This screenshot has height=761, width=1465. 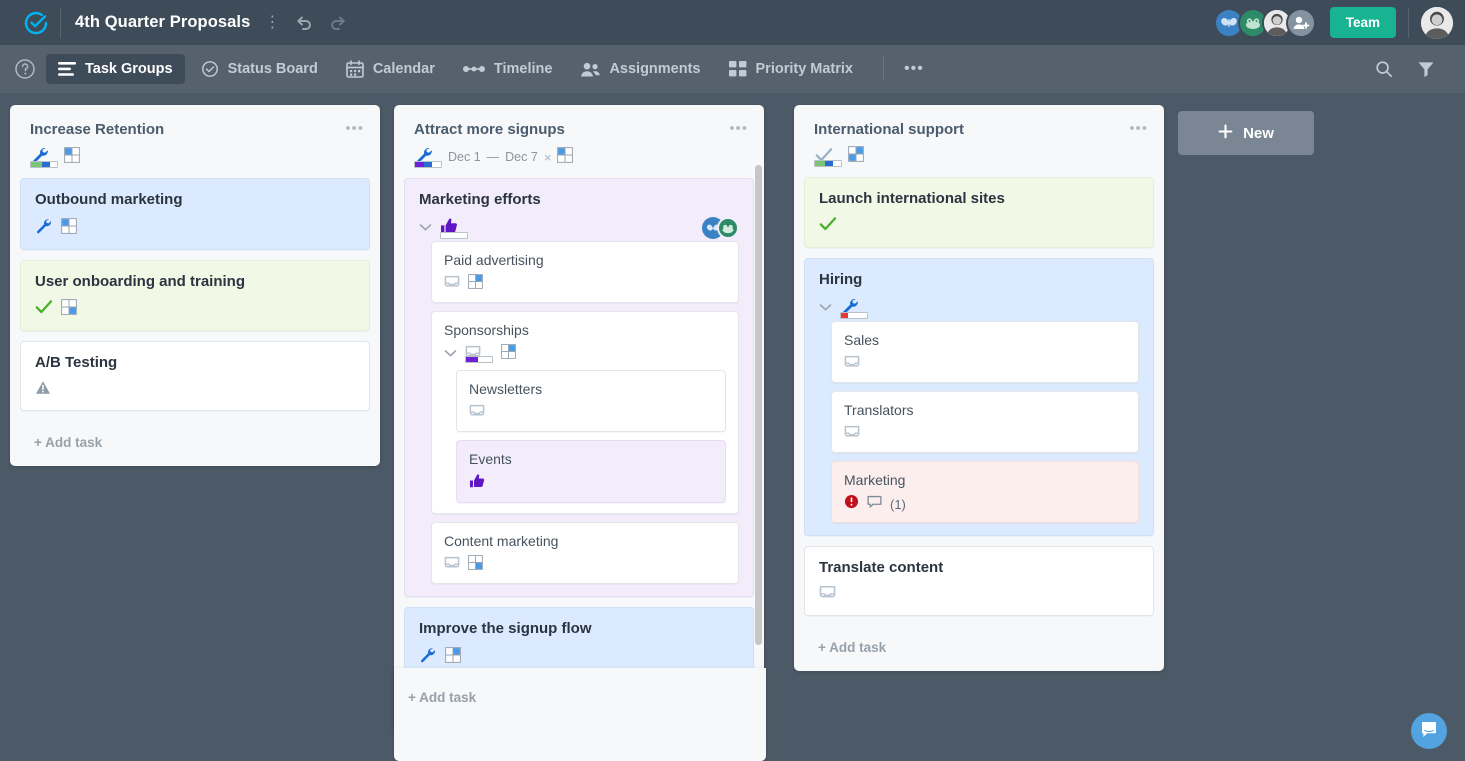 What do you see at coordinates (874, 504) in the screenshot?
I see `comment-icon` at bounding box center [874, 504].